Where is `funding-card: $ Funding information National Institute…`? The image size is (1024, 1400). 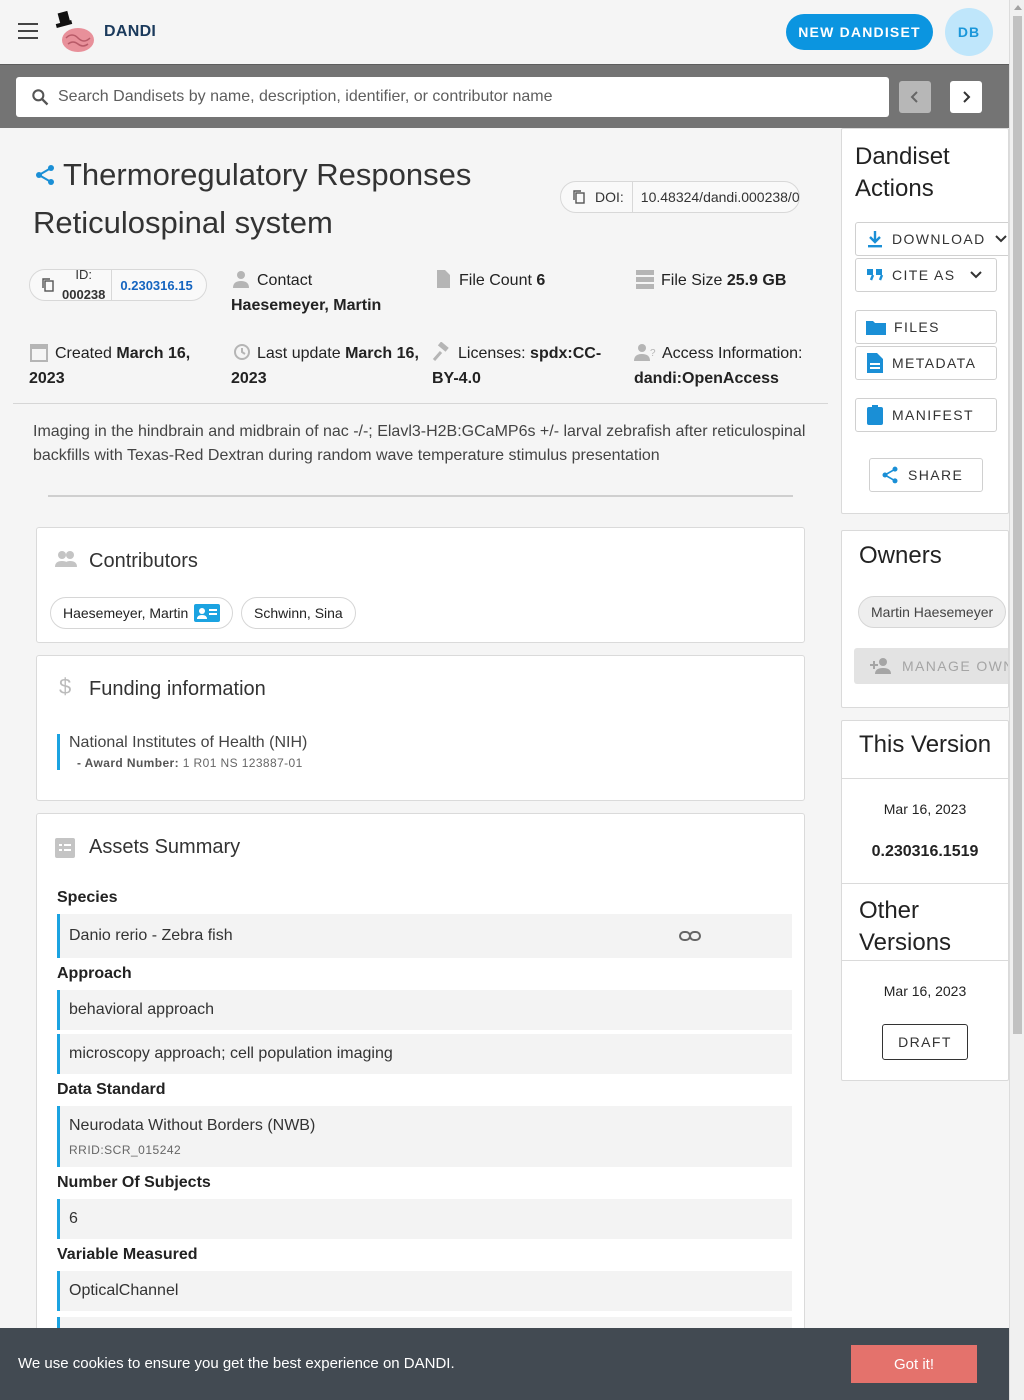 funding-card: $ Funding information National Institute… is located at coordinates (420, 728).